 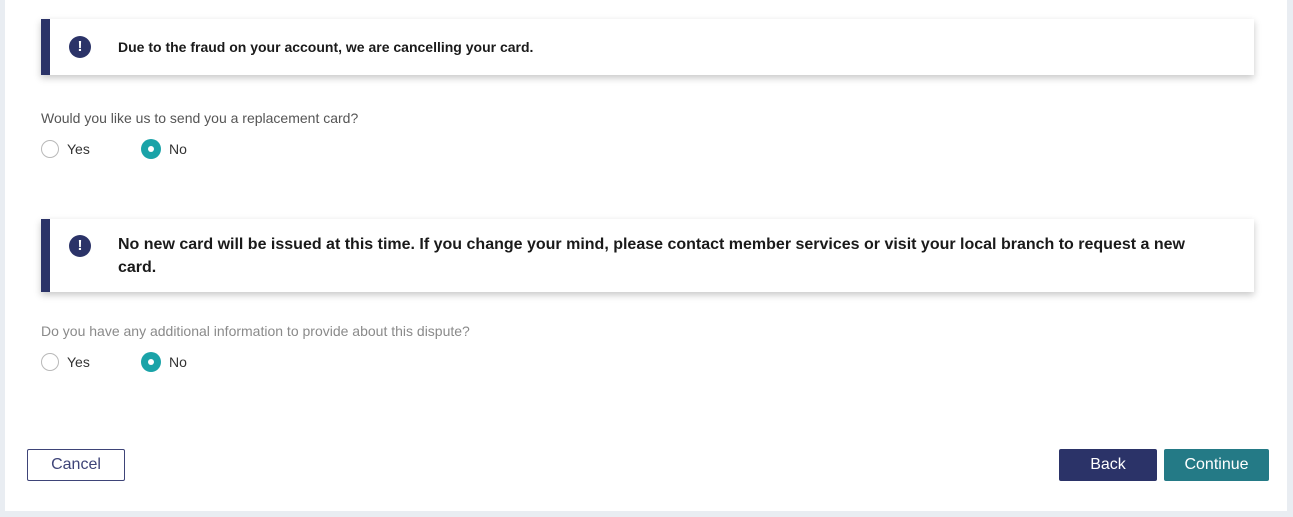 What do you see at coordinates (76, 465) in the screenshot?
I see `cancel-button: Cancel` at bounding box center [76, 465].